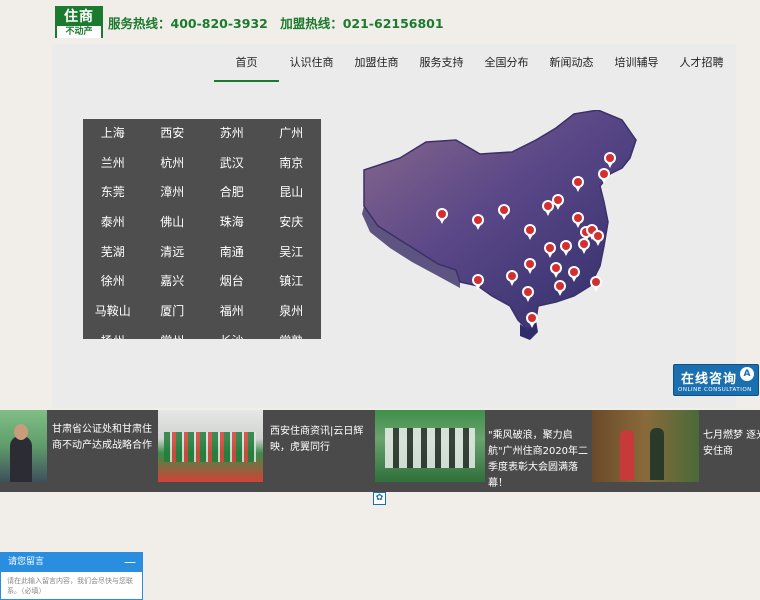  Describe the element at coordinates (506, 63) in the screenshot. I see `nav-distribution: 全国分布` at that location.